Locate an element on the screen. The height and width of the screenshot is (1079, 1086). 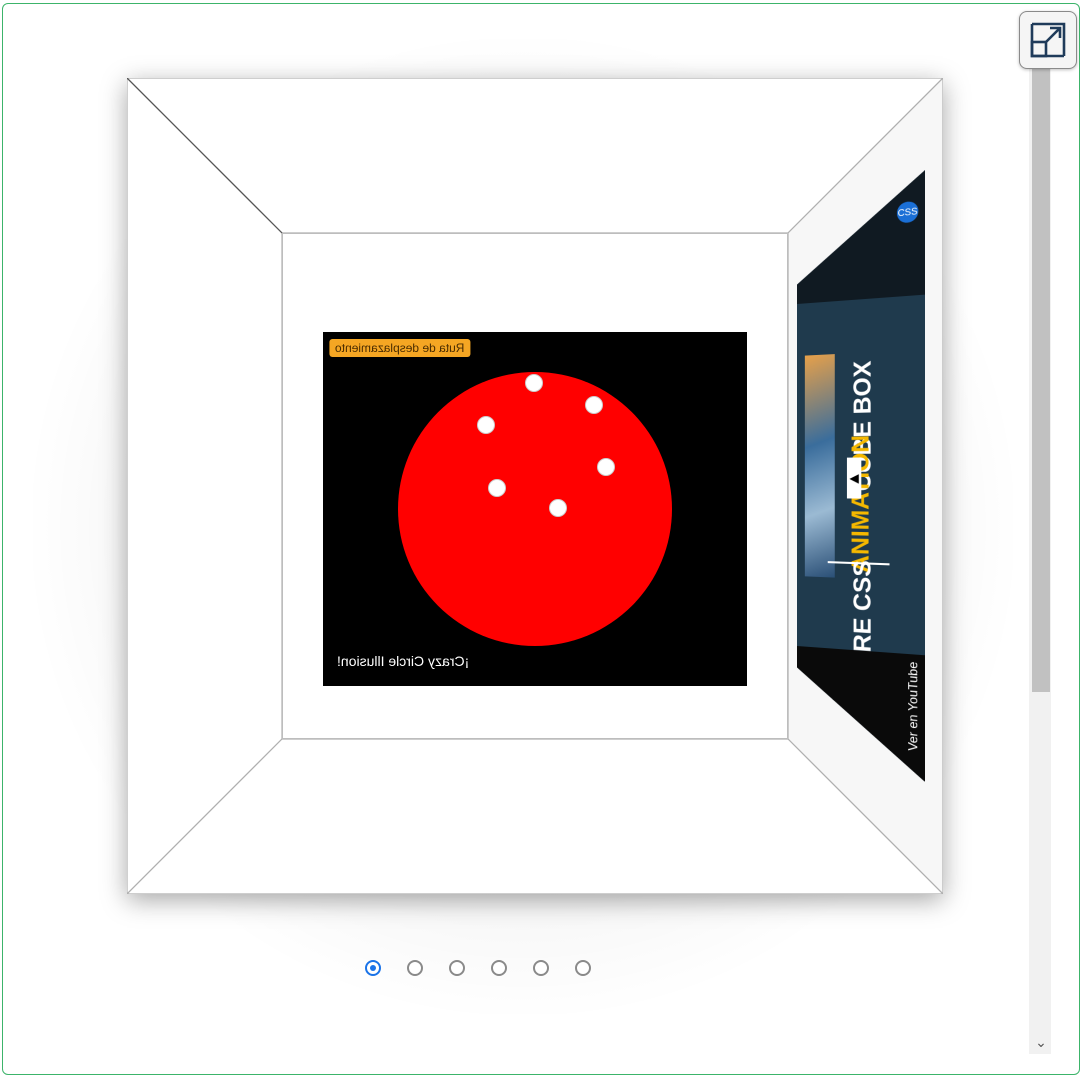
video-thumbnail-image is located at coordinates (820, 466).